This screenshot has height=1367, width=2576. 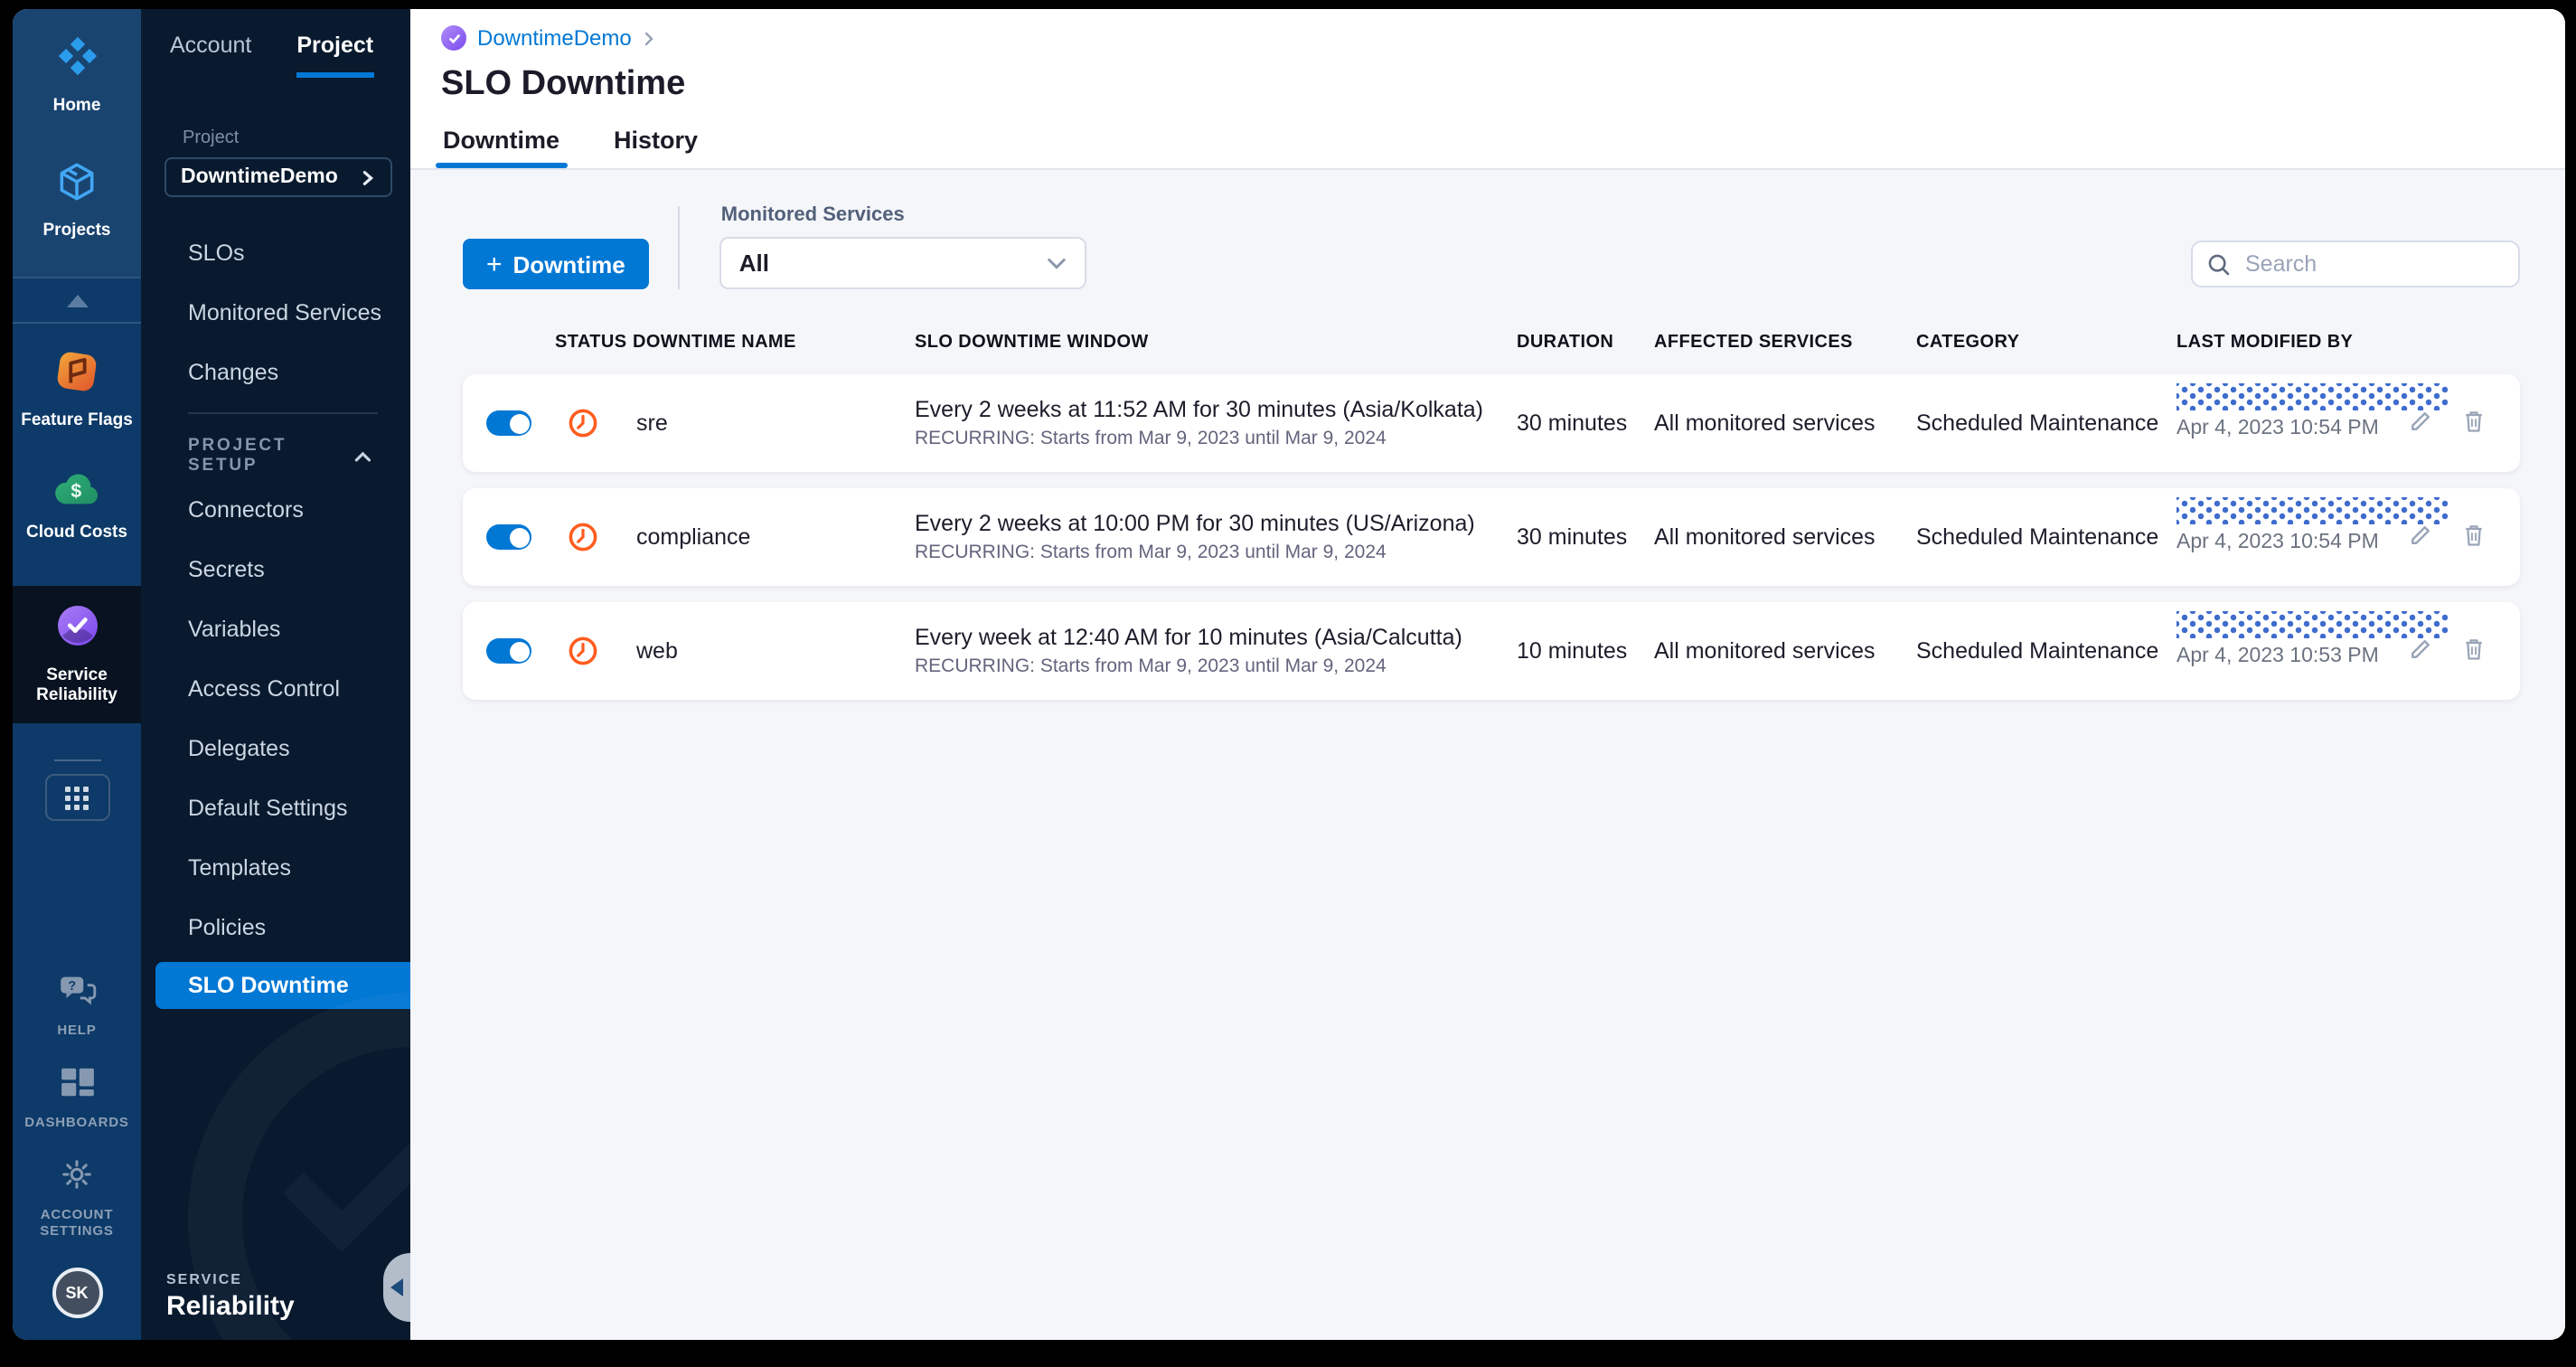 What do you see at coordinates (77, 994) in the screenshot?
I see `help-chat-icon: ?` at bounding box center [77, 994].